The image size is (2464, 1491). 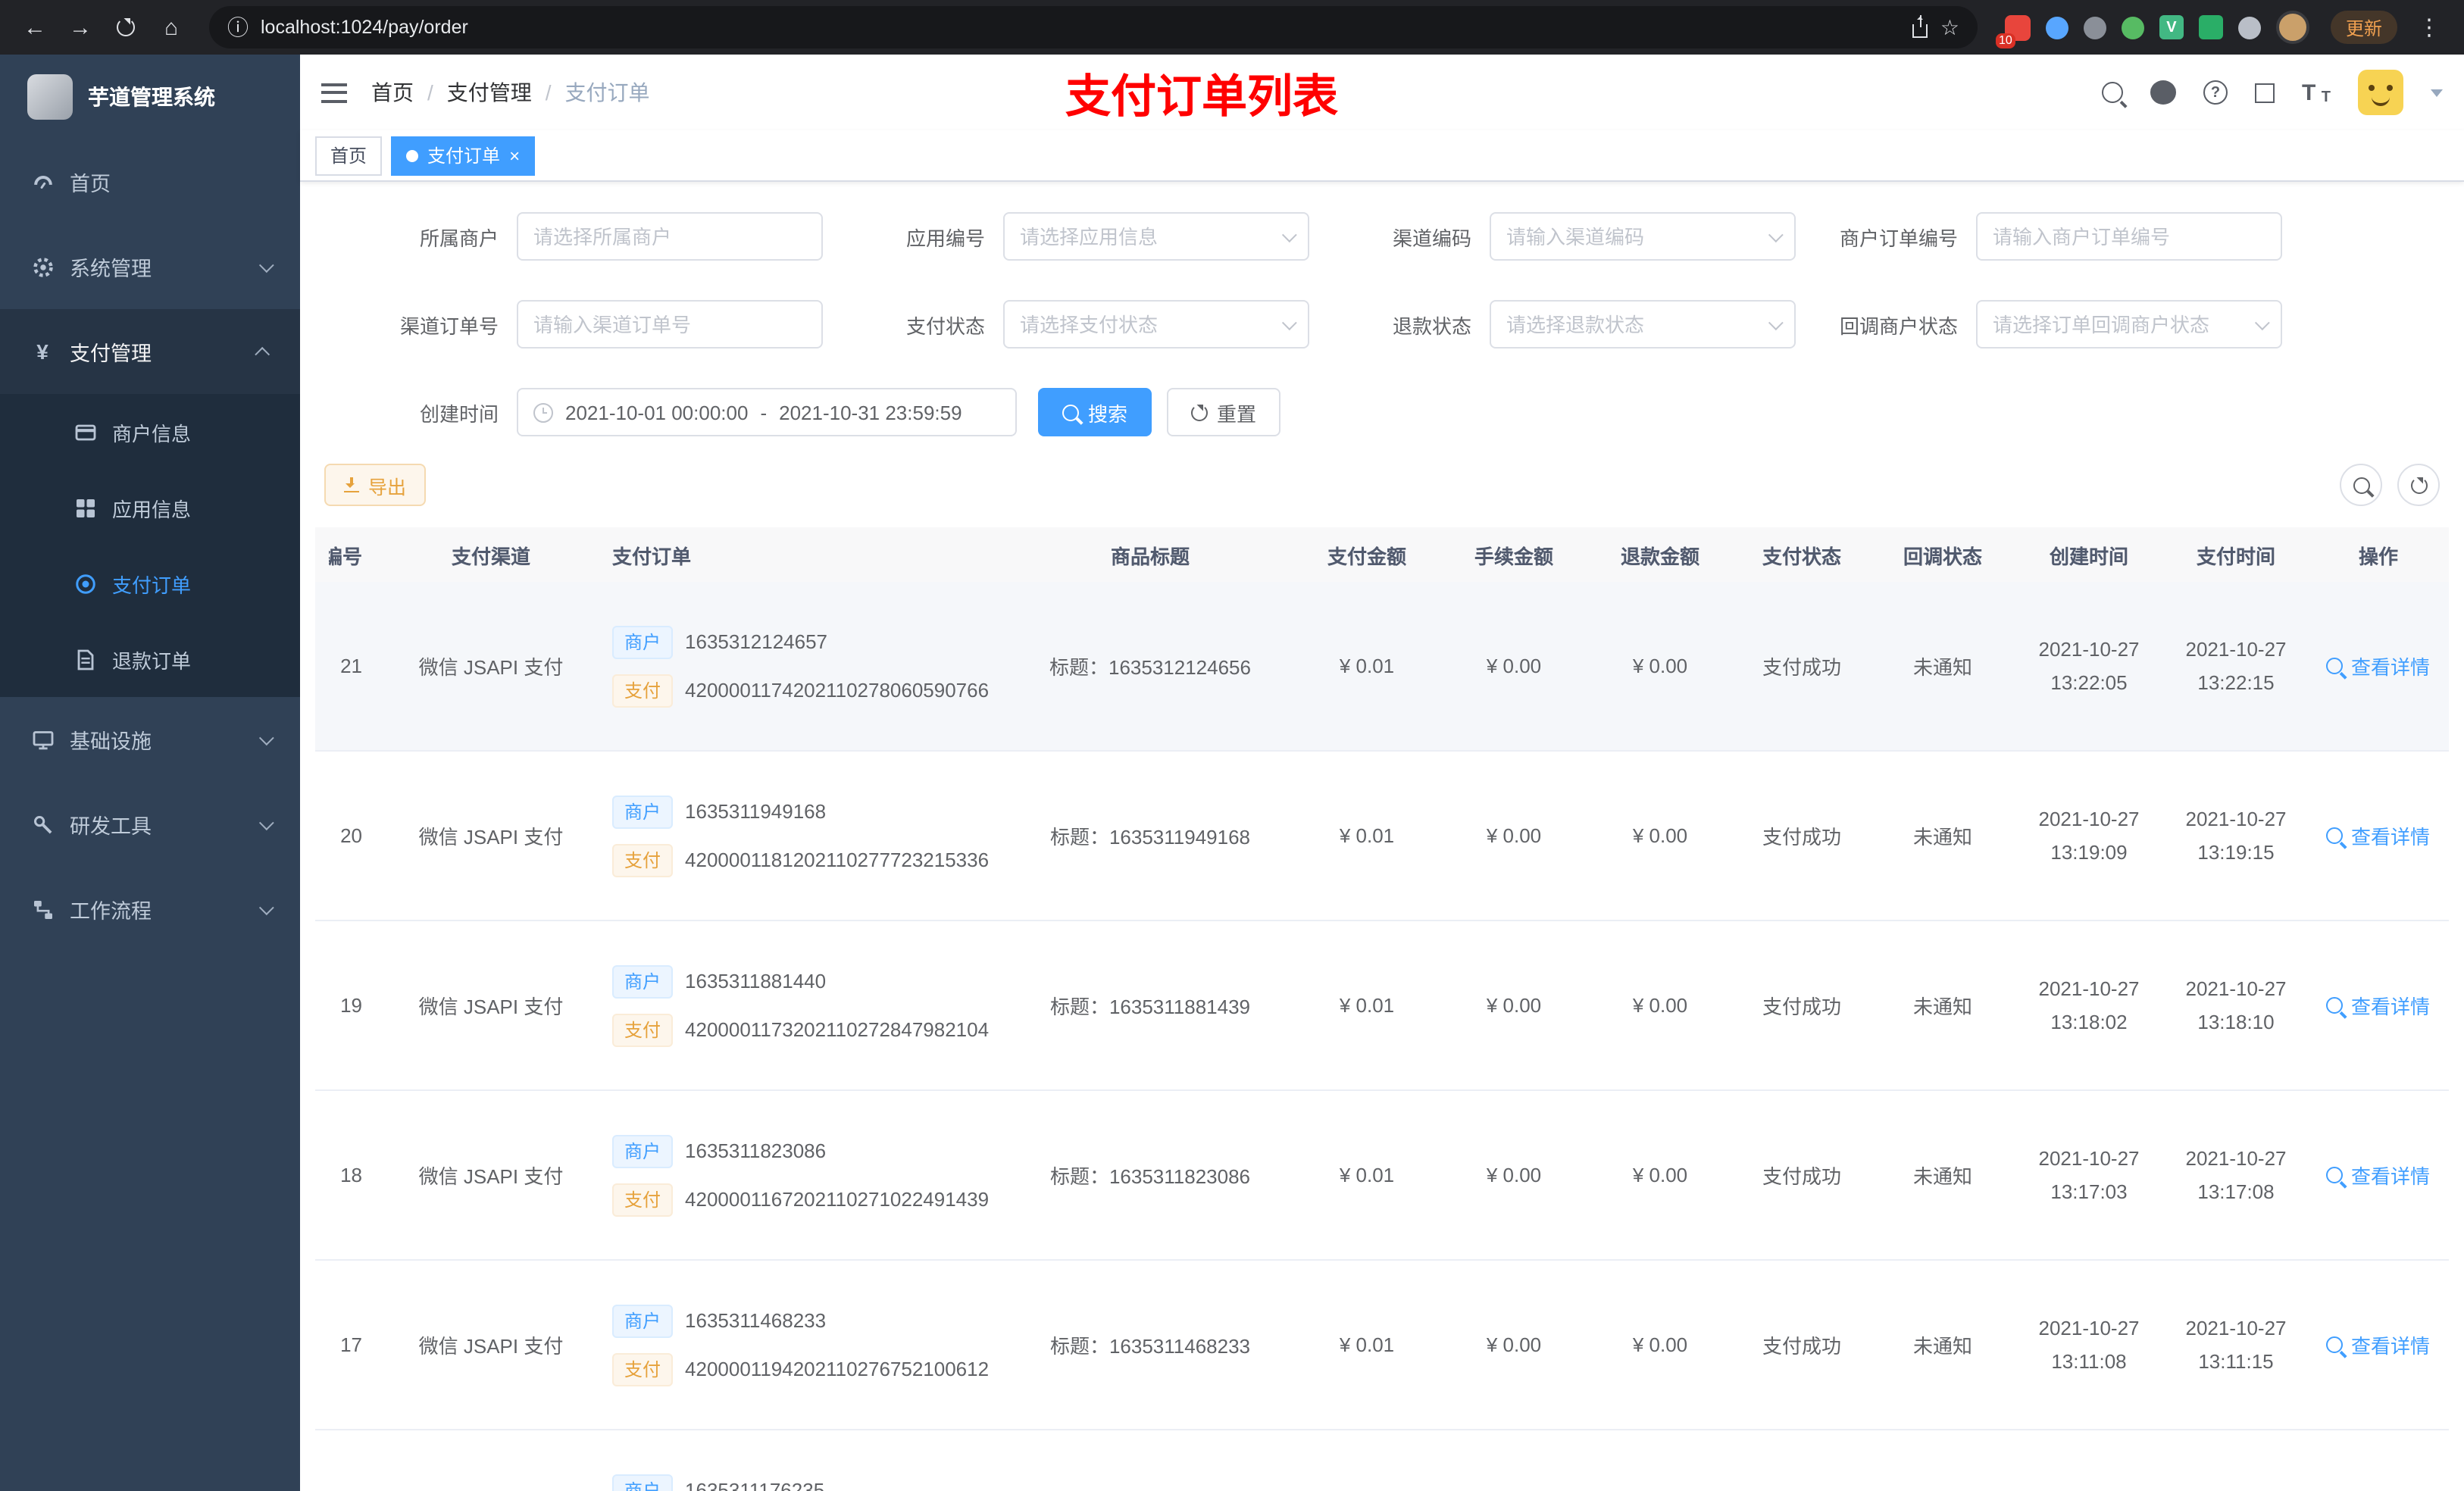 What do you see at coordinates (1150, 556) in the screenshot?
I see `col-title: 商品标题` at bounding box center [1150, 556].